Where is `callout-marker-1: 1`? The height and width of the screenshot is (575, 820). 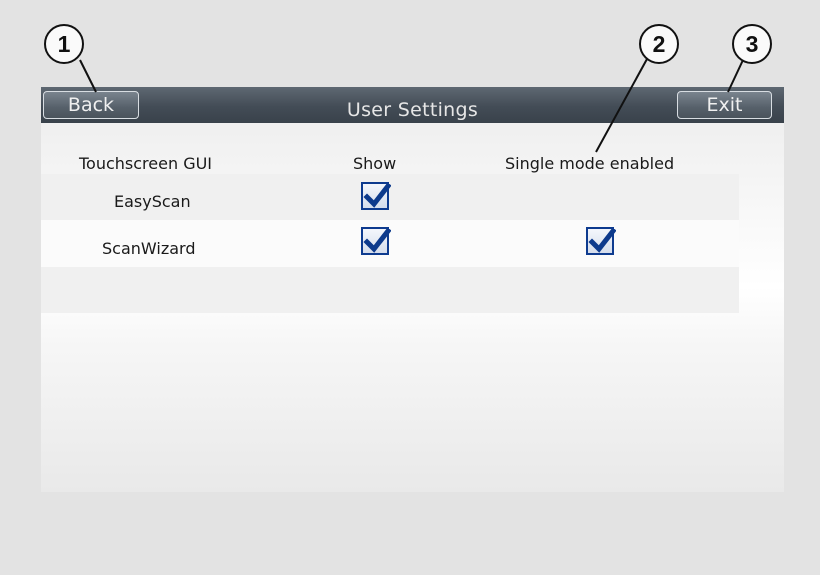 callout-marker-1: 1 is located at coordinates (64, 44).